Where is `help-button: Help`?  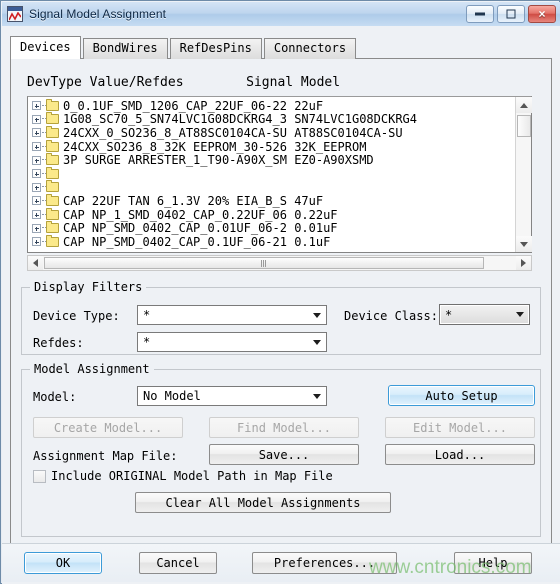
help-button: Help is located at coordinates (493, 563).